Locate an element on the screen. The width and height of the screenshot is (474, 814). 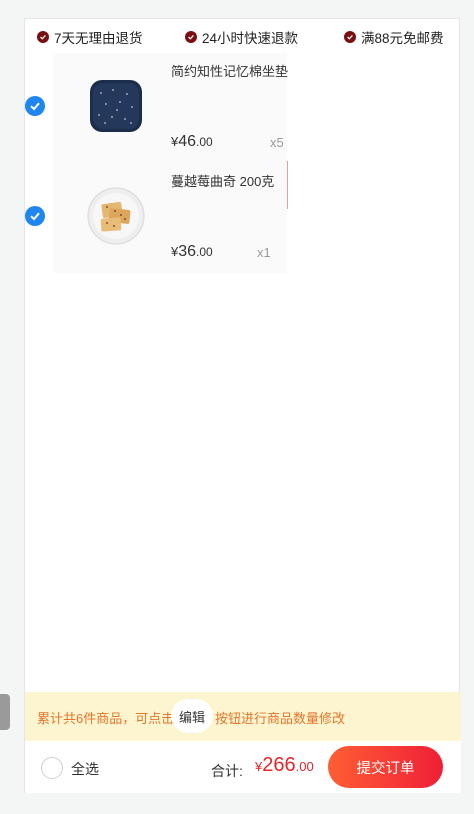
side-drawer-handle is located at coordinates (5, 712).